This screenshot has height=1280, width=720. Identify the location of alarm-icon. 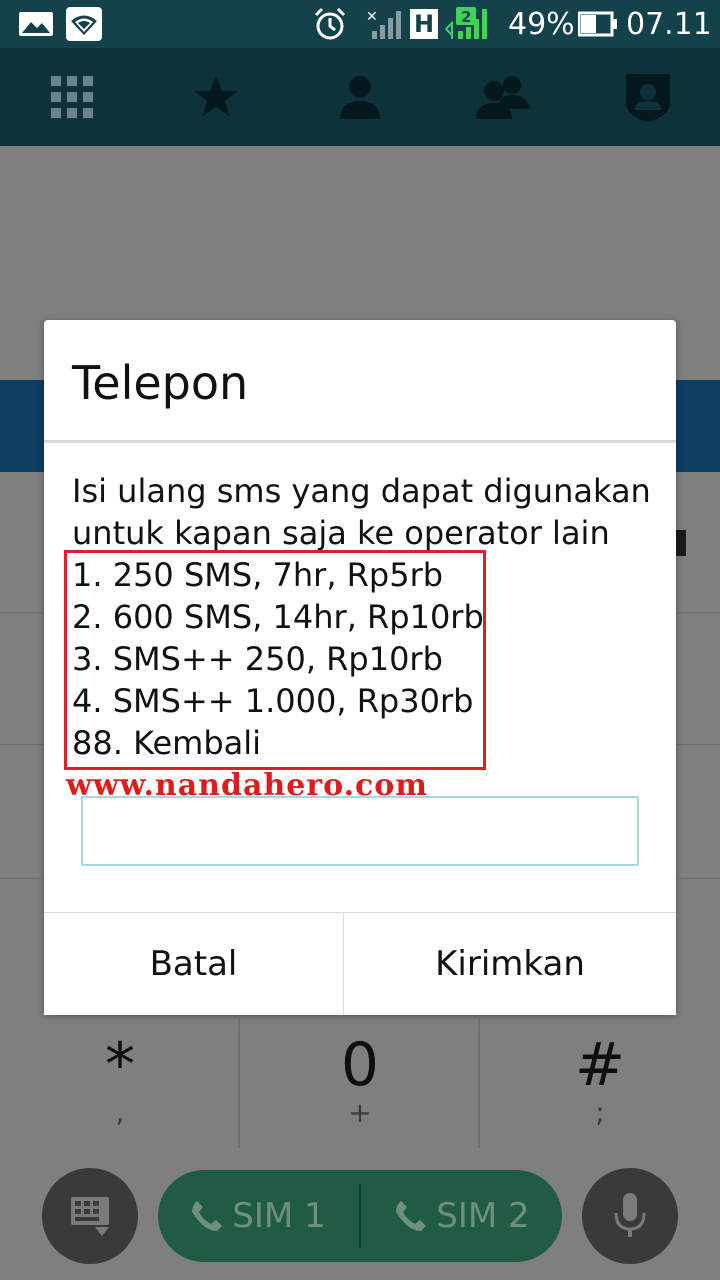
(330, 24).